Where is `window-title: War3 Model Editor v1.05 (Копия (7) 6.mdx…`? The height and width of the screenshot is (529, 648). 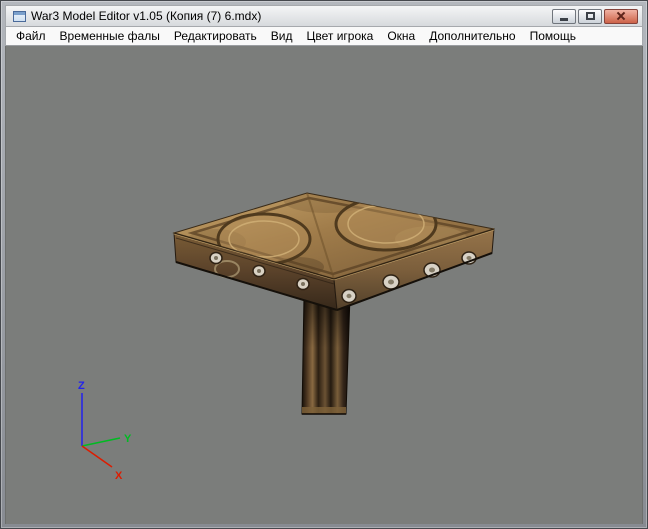
window-title: War3 Model Editor v1.05 (Копия (7) 6.mdx… is located at coordinates (146, 16).